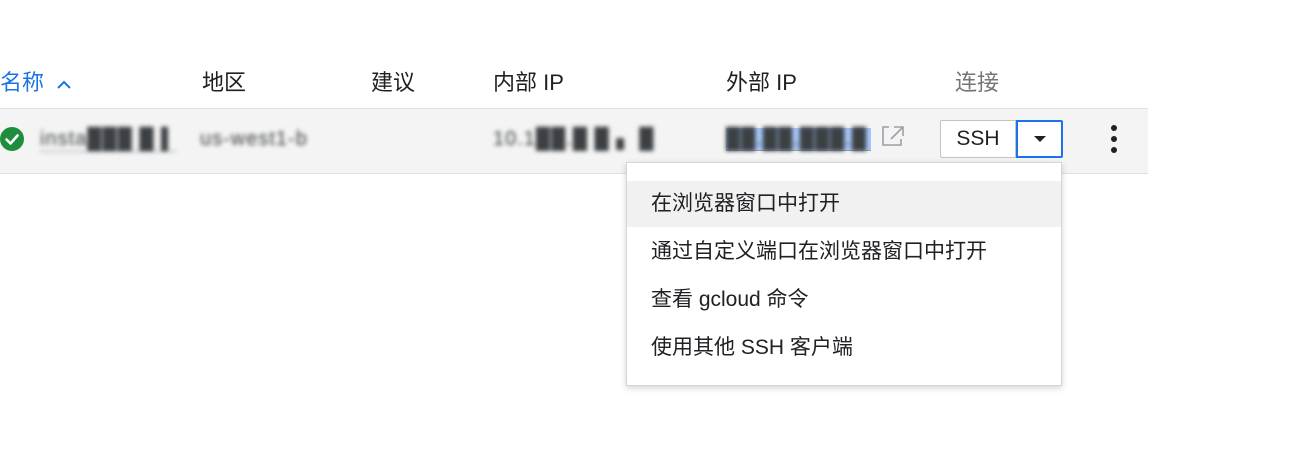 This screenshot has width=1310, height=474. What do you see at coordinates (64, 84) in the screenshot?
I see `sort-ascending-icon` at bounding box center [64, 84].